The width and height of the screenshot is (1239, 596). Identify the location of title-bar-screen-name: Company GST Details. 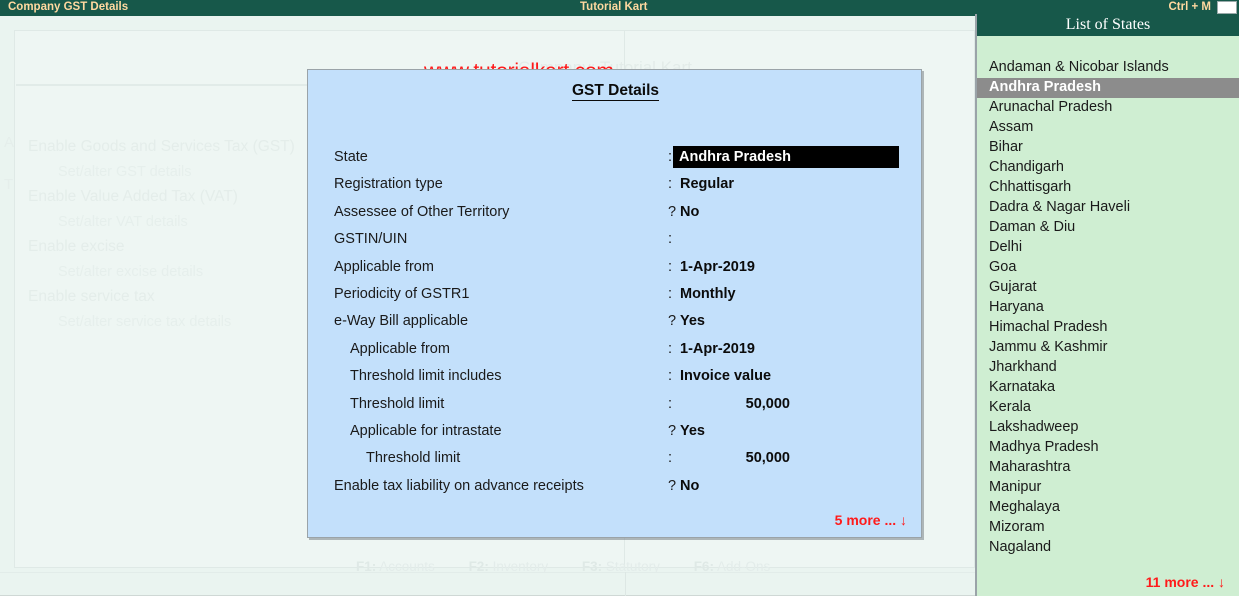
(68, 7).